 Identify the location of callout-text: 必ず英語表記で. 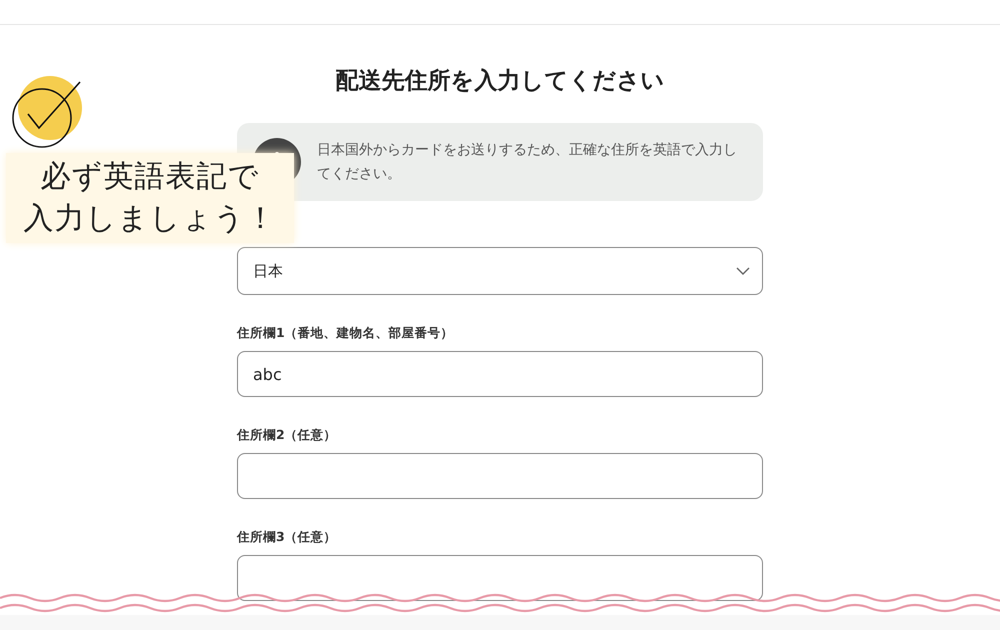
(150, 177).